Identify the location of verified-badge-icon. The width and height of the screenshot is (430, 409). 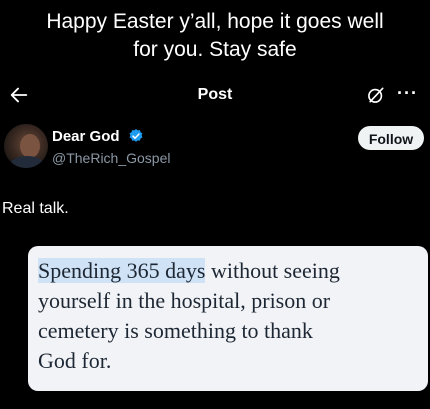
(136, 135).